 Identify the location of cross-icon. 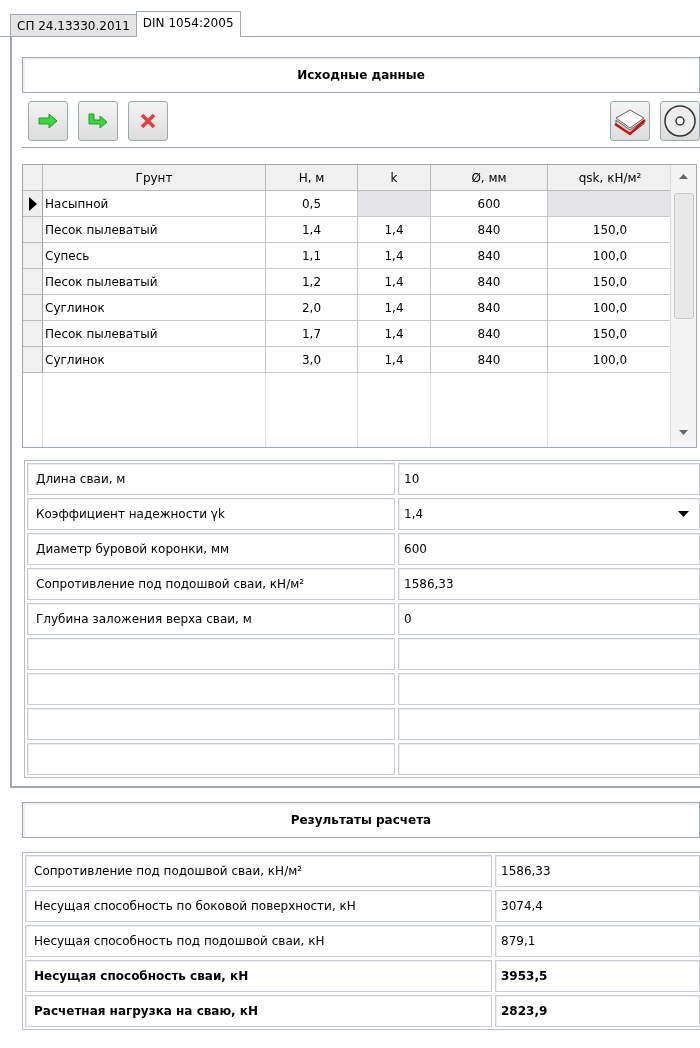
(148, 121).